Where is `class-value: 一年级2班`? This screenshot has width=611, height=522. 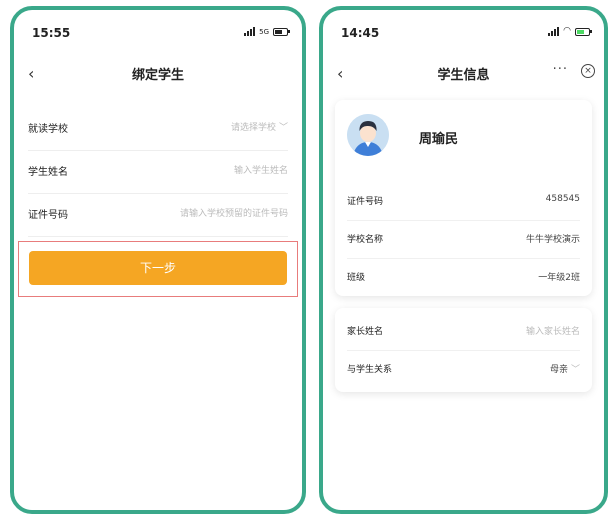
class-value: 一年级2班 is located at coordinates (559, 278).